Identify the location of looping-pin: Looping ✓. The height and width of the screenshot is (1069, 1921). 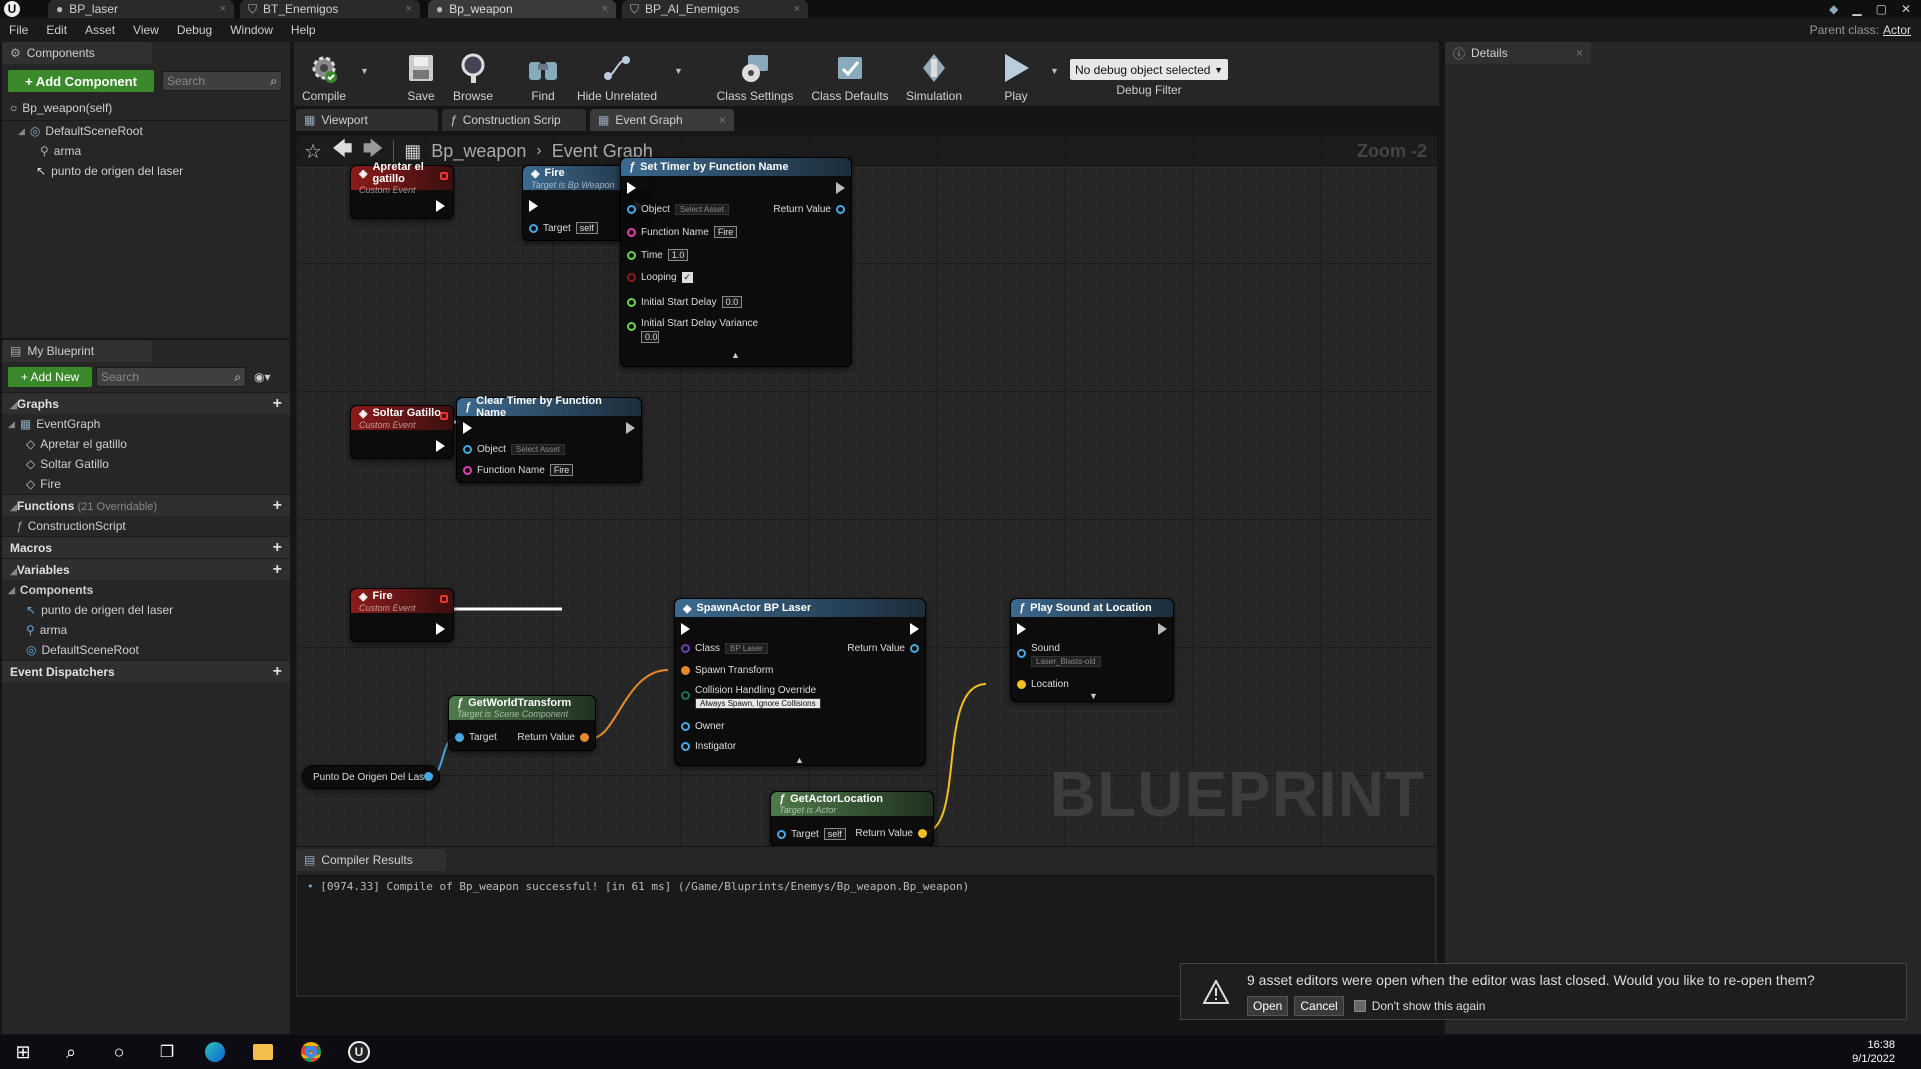
(660, 277).